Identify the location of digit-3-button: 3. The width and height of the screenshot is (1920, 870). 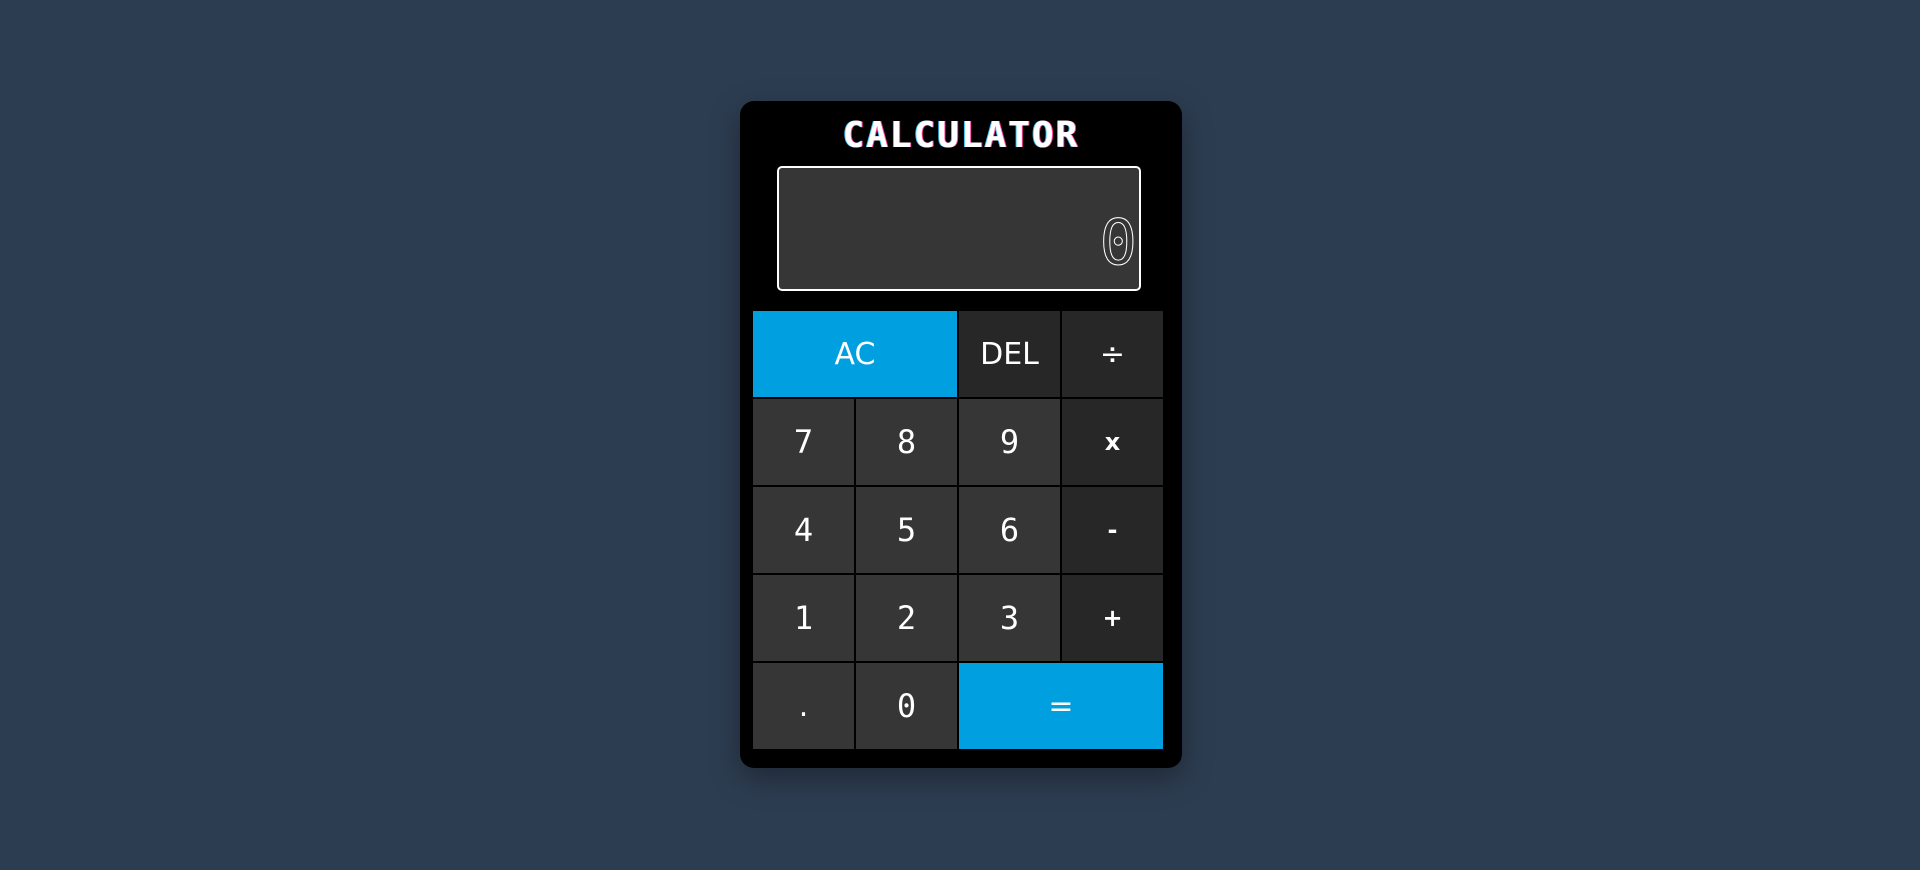
(1009, 618).